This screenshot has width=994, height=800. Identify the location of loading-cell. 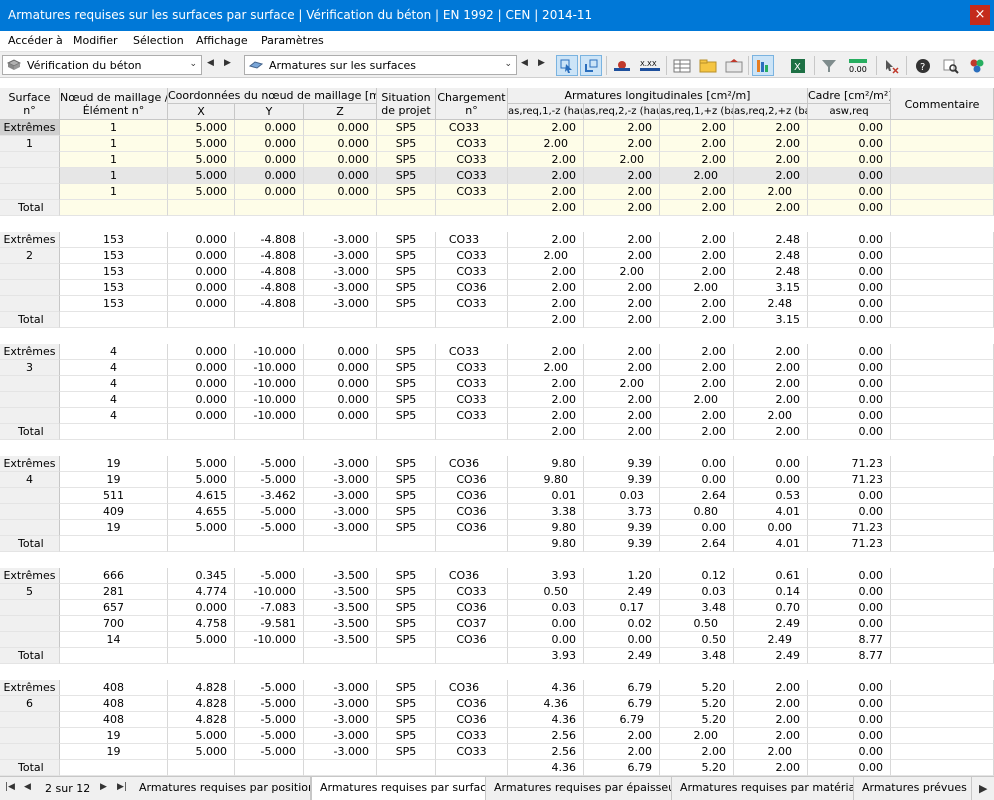
(472, 320).